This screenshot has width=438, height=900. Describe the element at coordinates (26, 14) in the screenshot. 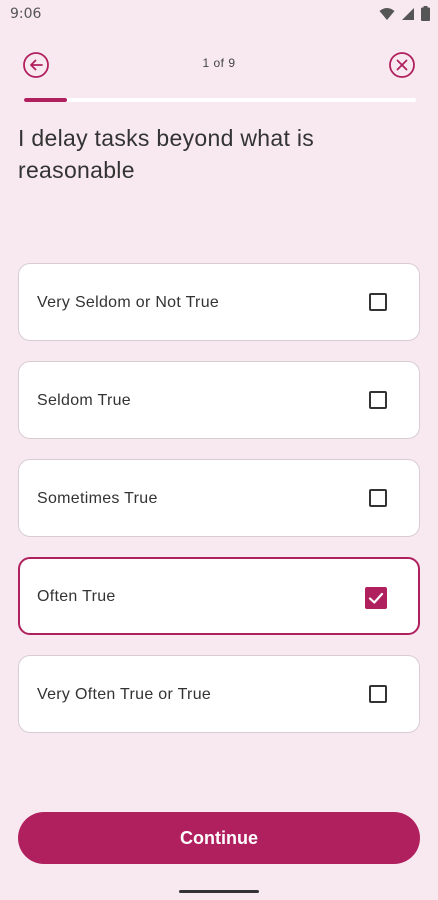

I see `status-time: 9:06` at that location.